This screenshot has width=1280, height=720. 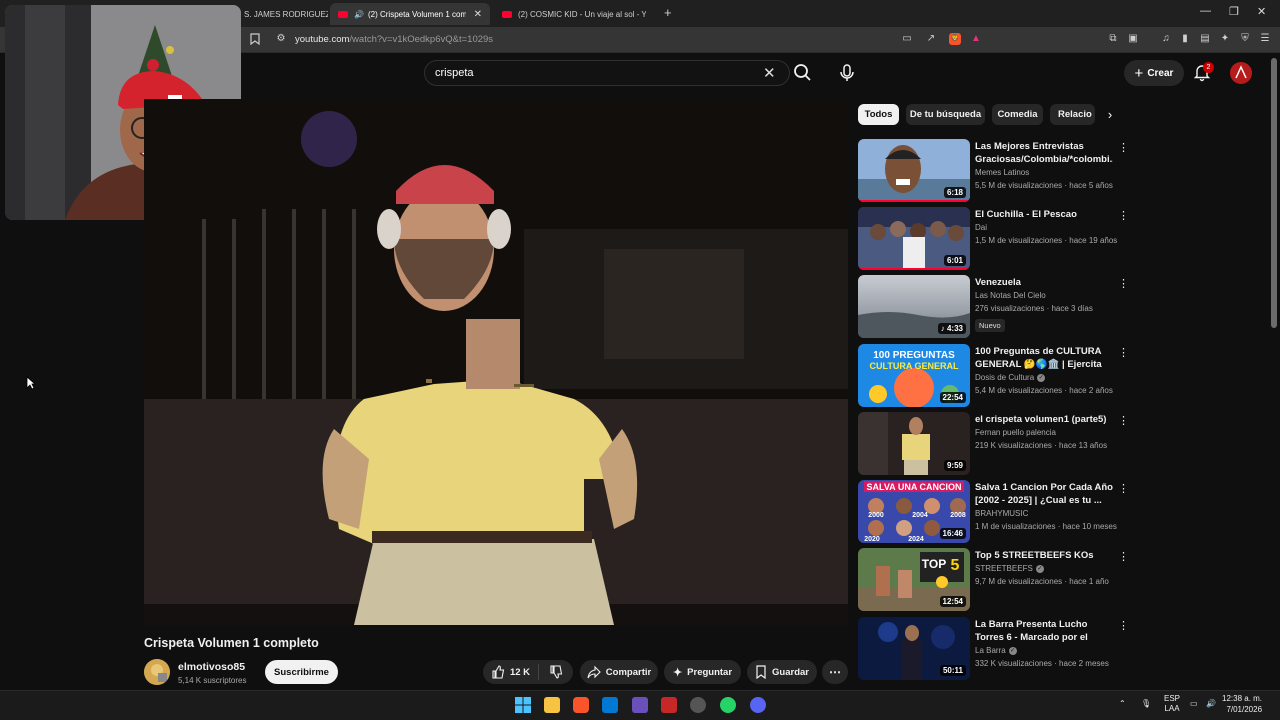 What do you see at coordinates (981, 227) in the screenshot?
I see `recommendation-channel: Dai` at bounding box center [981, 227].